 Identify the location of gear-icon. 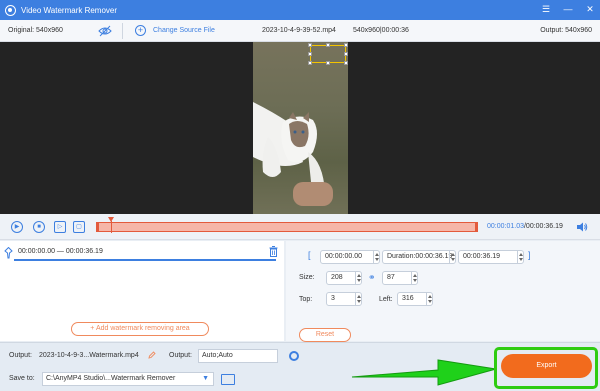
(294, 356).